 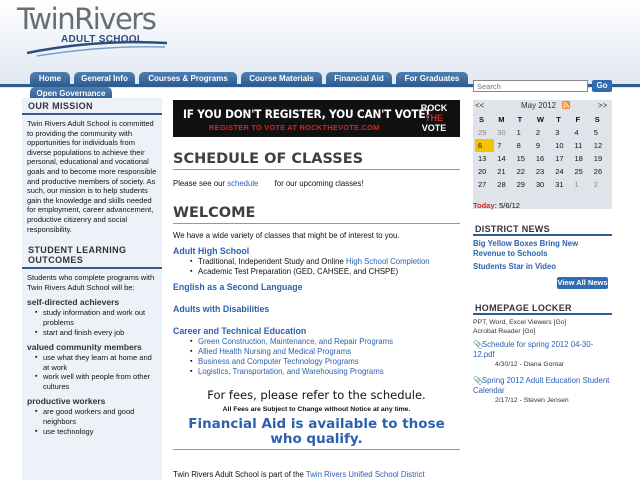 I want to click on welcome-heading: WELCOME, so click(x=316, y=214).